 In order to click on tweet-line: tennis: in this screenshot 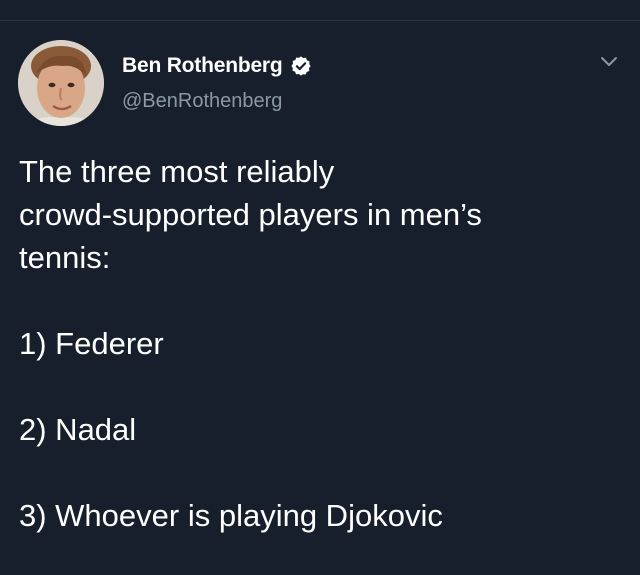, I will do `click(65, 257)`.